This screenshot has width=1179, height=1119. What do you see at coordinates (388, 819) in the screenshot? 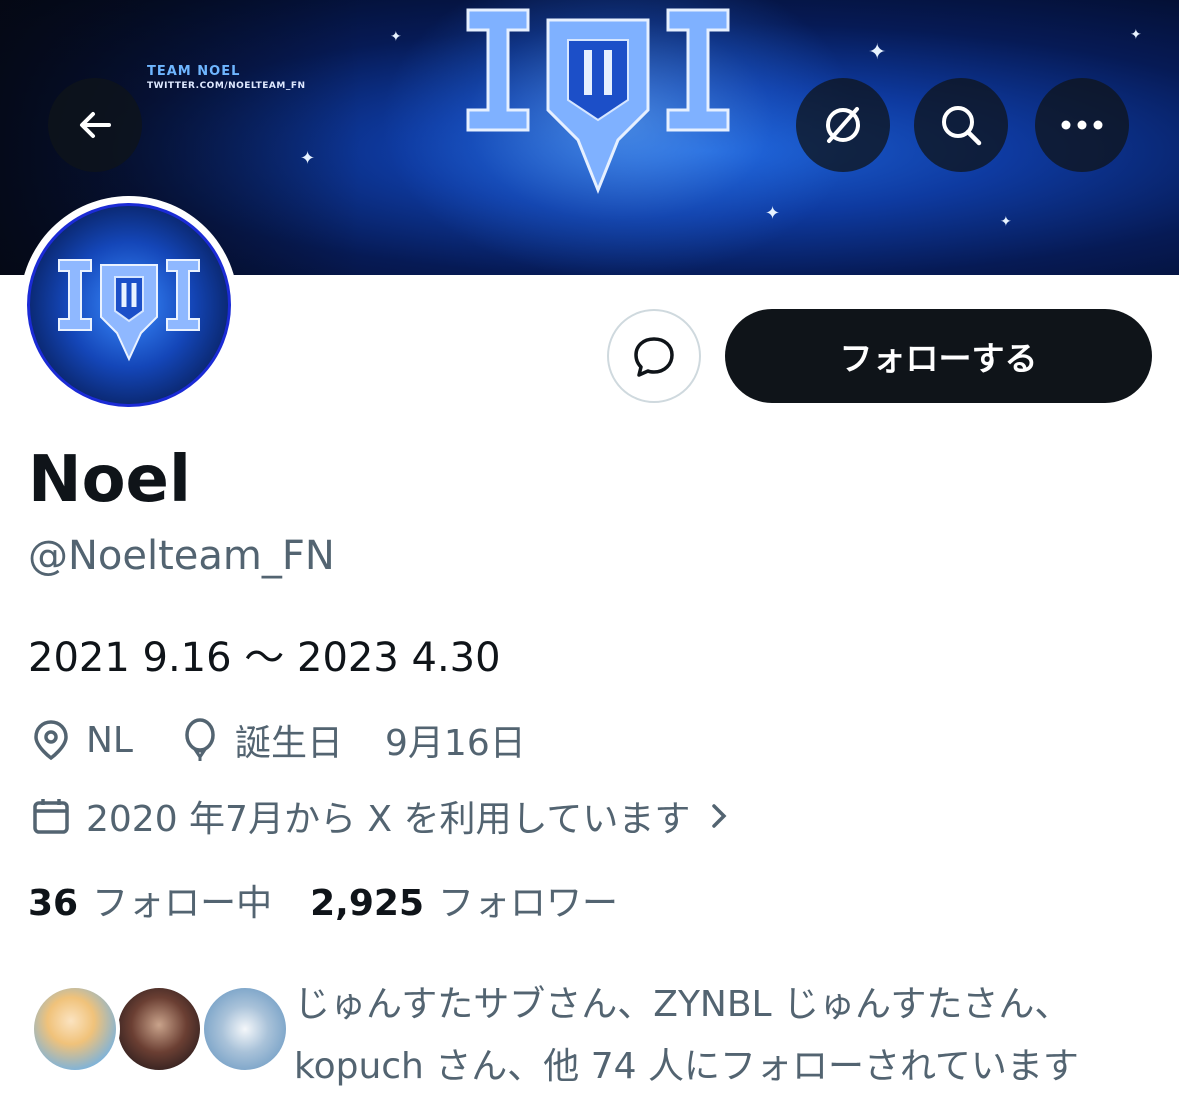
I see `joined-text: 2020 年7月から X を利用しています` at bounding box center [388, 819].